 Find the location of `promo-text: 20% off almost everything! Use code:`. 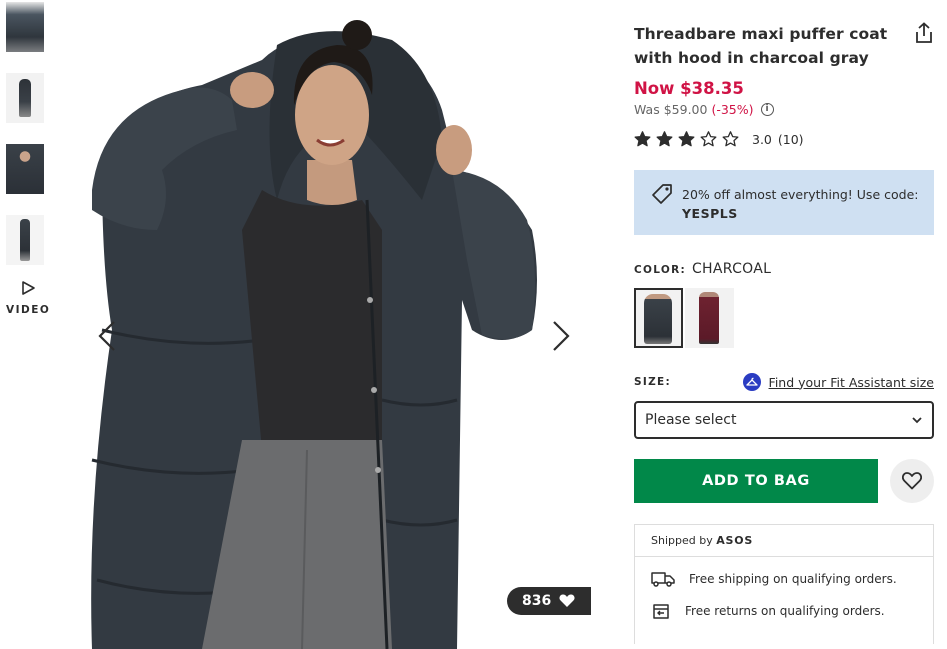

promo-text: 20% off almost everything! Use code: is located at coordinates (800, 194).